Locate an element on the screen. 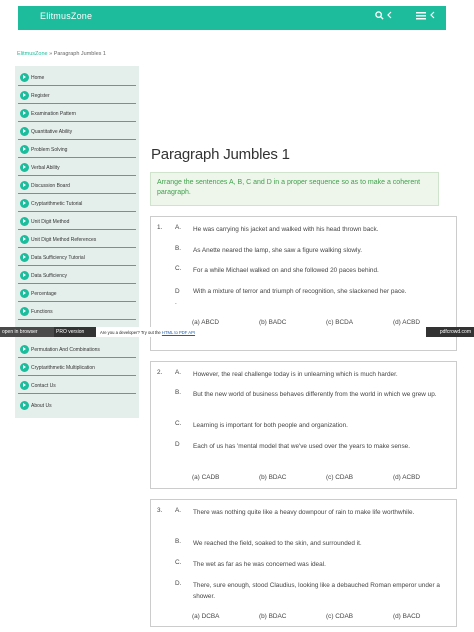 This screenshot has width=474, height=632. sidebar-item-verbal-ability: Verbal Ability is located at coordinates (77, 168).